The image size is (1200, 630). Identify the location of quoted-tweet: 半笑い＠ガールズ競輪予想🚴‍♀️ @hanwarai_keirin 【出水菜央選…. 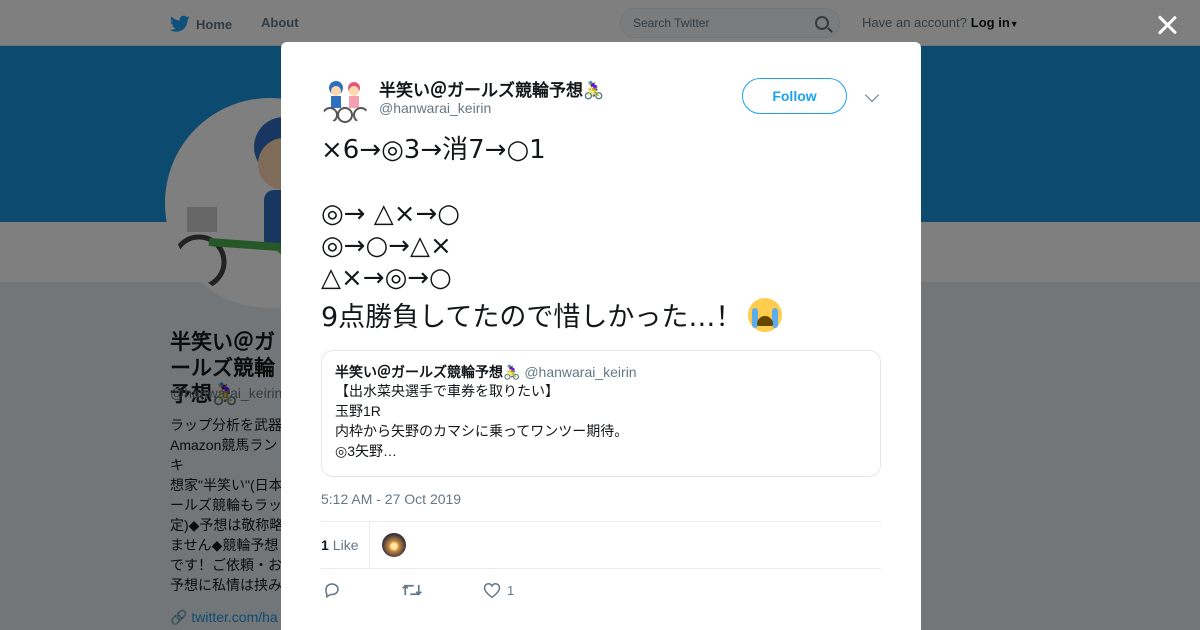
(601, 413).